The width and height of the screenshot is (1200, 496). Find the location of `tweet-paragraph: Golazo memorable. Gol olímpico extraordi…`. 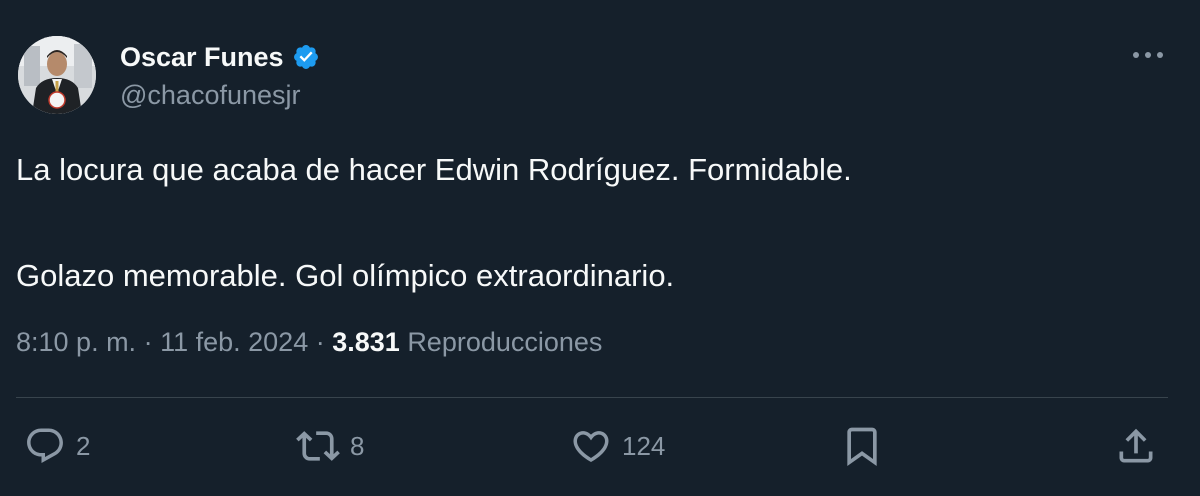

tweet-paragraph: Golazo memorable. Gol olímpico extraordi… is located at coordinates (345, 275).